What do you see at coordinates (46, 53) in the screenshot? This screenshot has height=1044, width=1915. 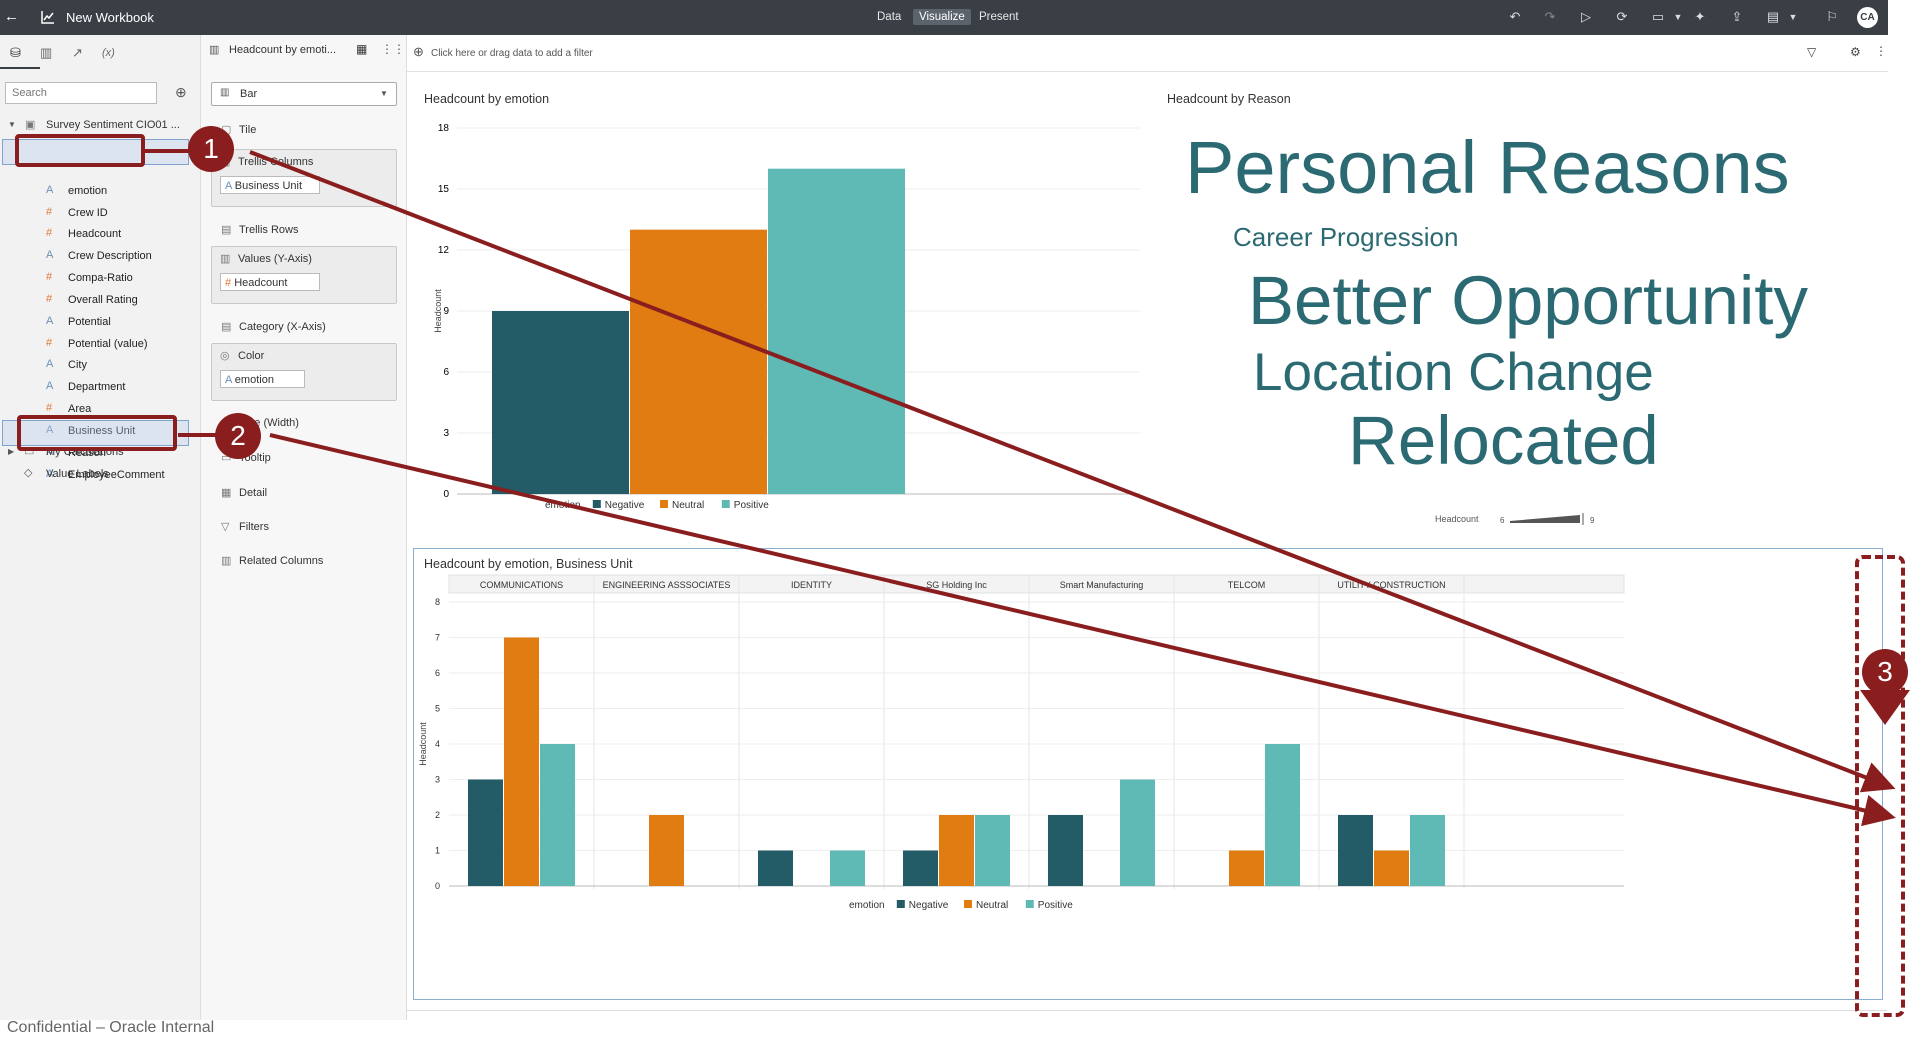 I see `visualizations-tab-icon: ▥` at bounding box center [46, 53].